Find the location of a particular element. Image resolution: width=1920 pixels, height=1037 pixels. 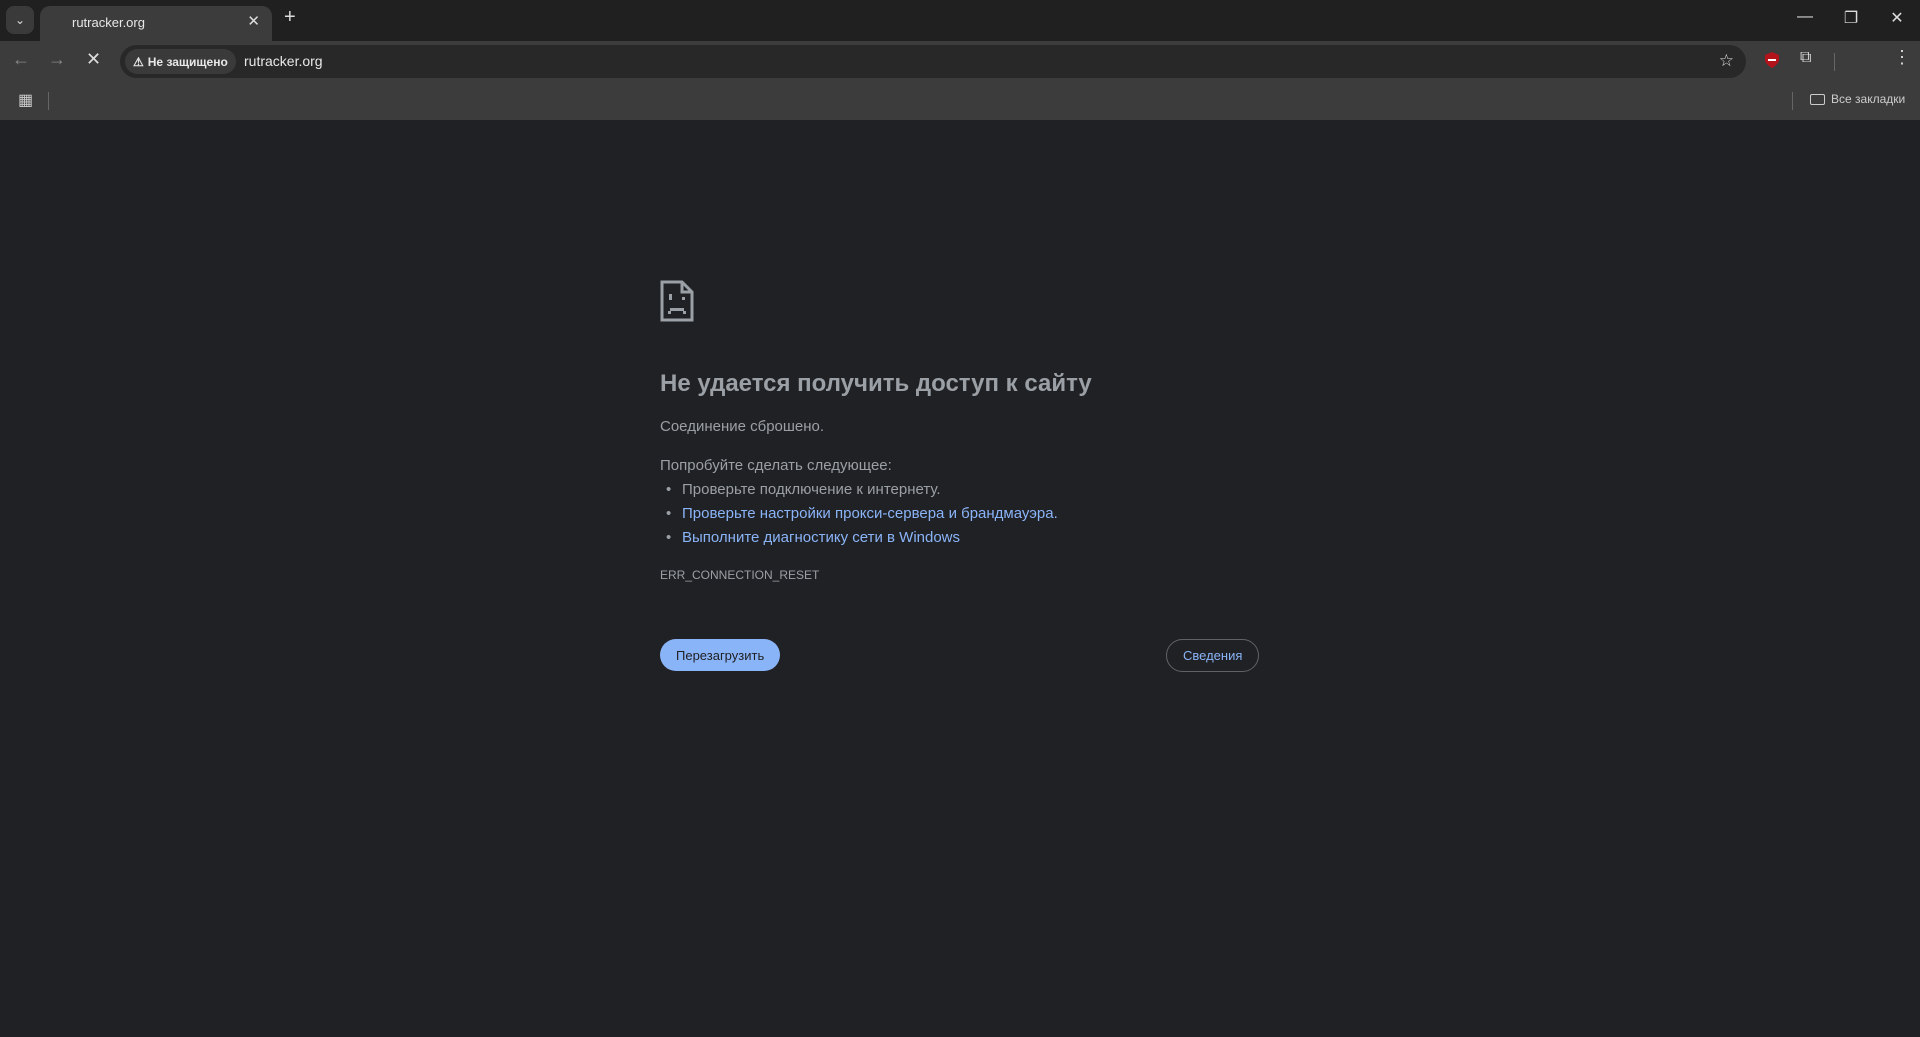

tab-active: rutracker.org ✕ is located at coordinates (156, 23).